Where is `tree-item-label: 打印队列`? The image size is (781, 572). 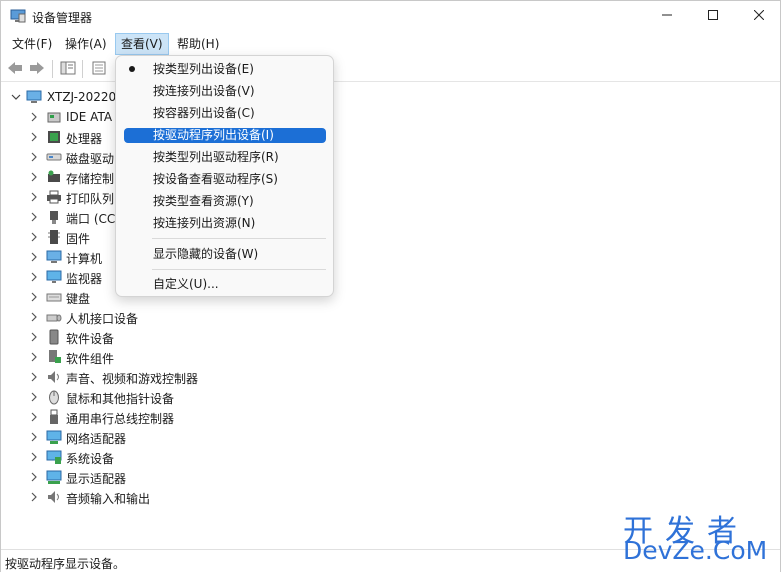
tree-item-label: 打印队列 is located at coordinates (90, 199).